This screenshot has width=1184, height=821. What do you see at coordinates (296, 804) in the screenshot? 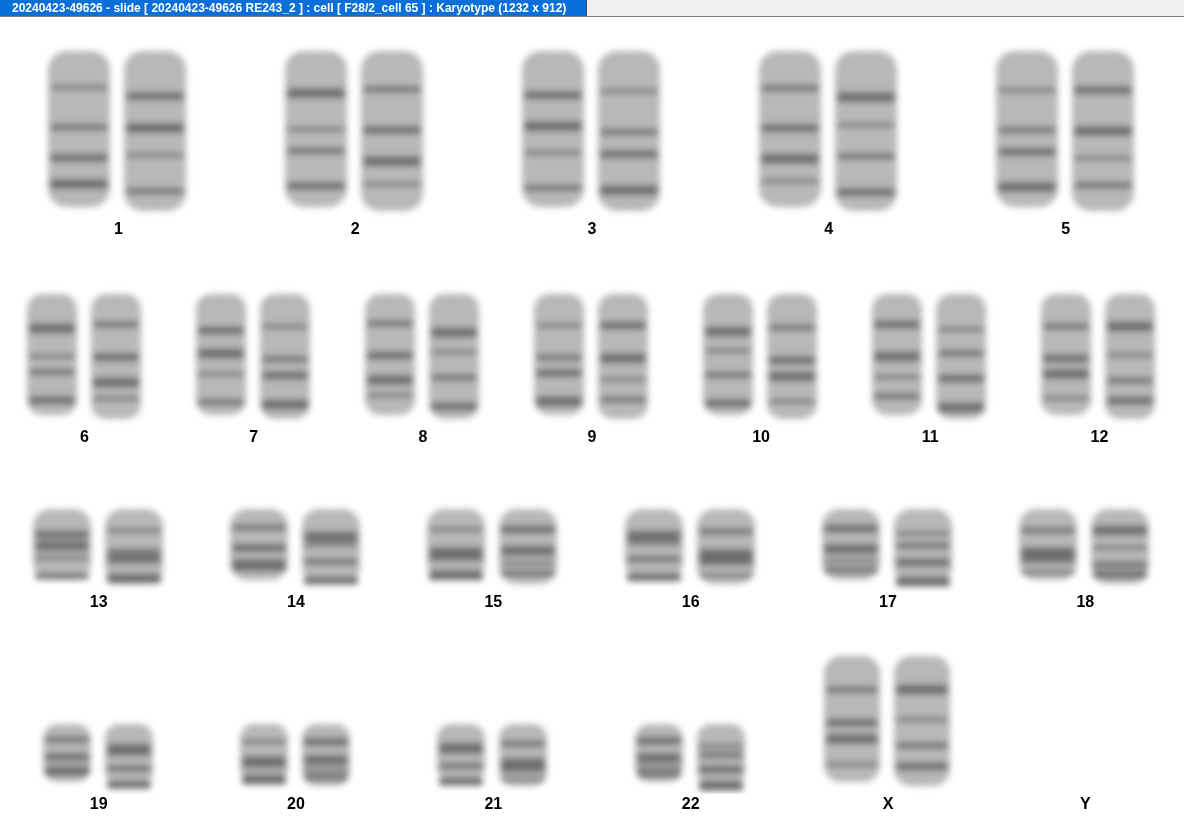
I see `chromosome-label: 20` at bounding box center [296, 804].